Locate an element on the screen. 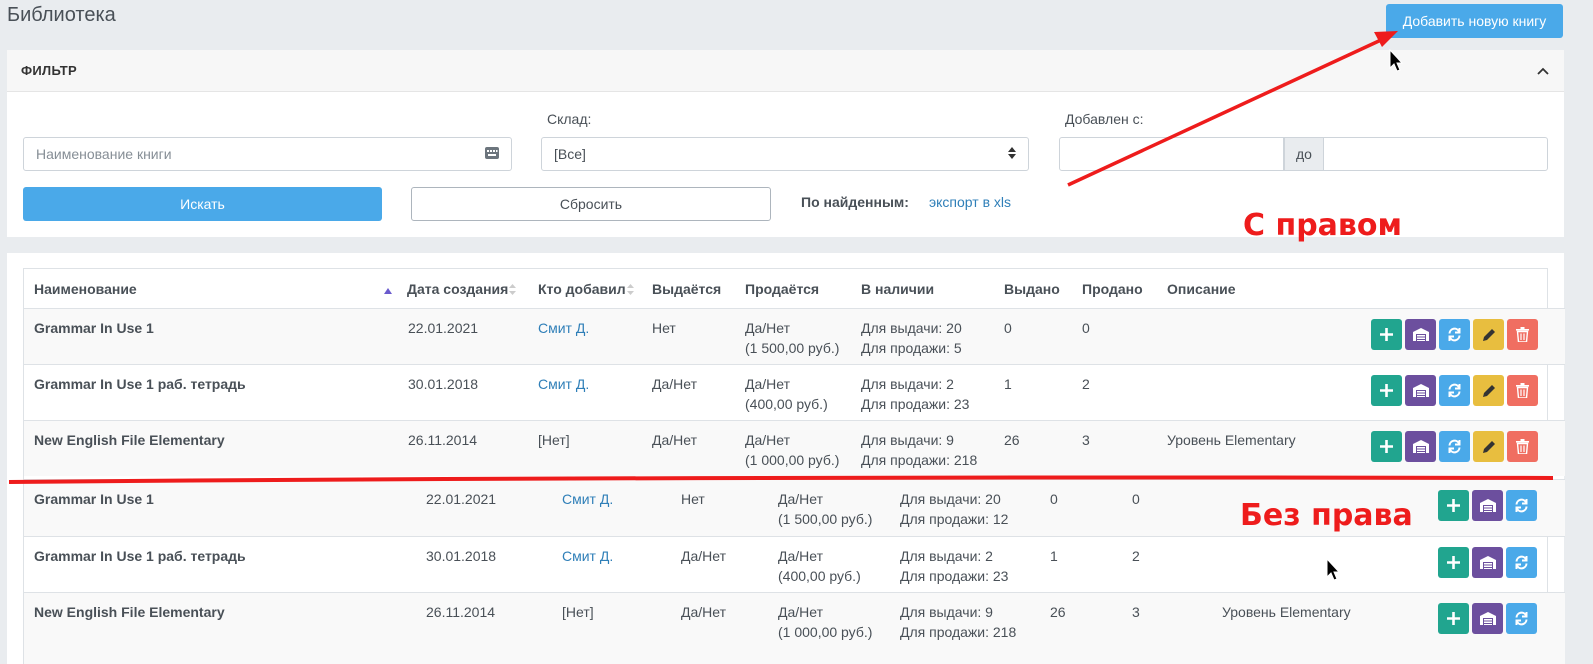 This screenshot has width=1593, height=664. sold-price: (1 500,00 руб.) is located at coordinates (792, 348).